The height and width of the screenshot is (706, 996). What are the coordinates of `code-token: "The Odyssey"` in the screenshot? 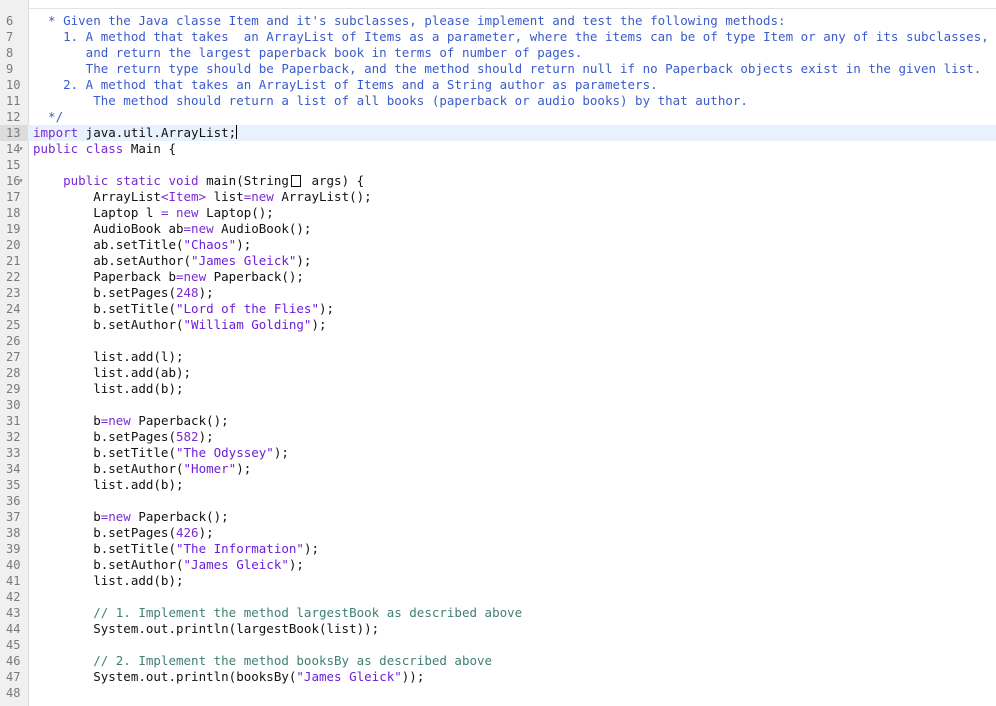 It's located at (225, 452).